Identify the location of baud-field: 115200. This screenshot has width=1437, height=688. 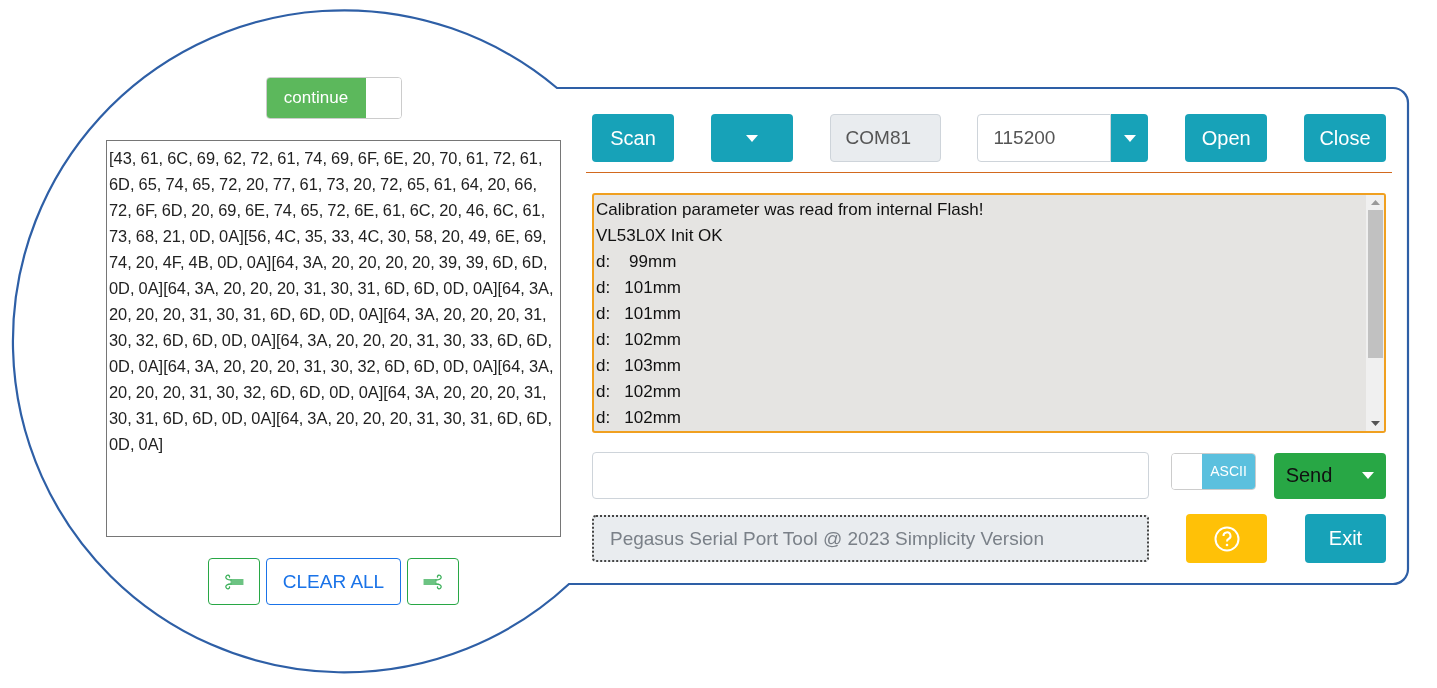
(1044, 138).